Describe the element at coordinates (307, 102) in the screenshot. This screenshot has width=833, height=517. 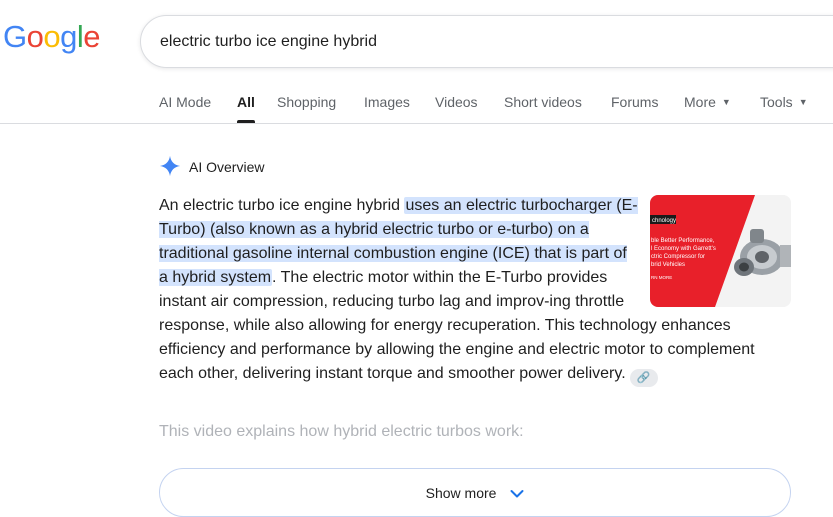
I see `tab-label: Shopping` at that location.